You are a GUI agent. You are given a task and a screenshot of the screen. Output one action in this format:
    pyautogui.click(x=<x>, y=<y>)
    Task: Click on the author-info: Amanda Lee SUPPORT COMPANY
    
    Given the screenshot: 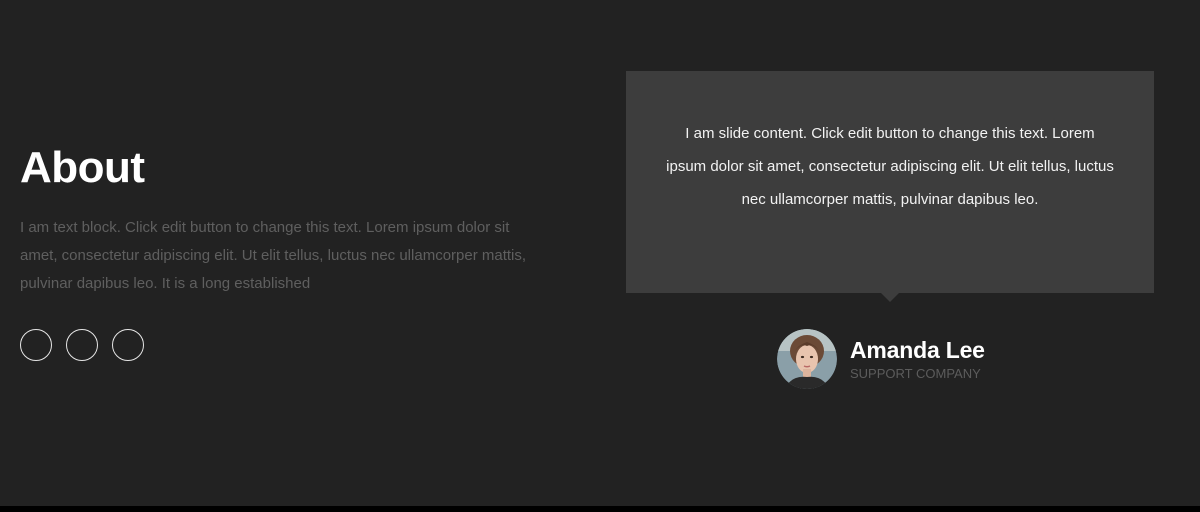 What is the action you would take?
    pyautogui.click(x=917, y=359)
    